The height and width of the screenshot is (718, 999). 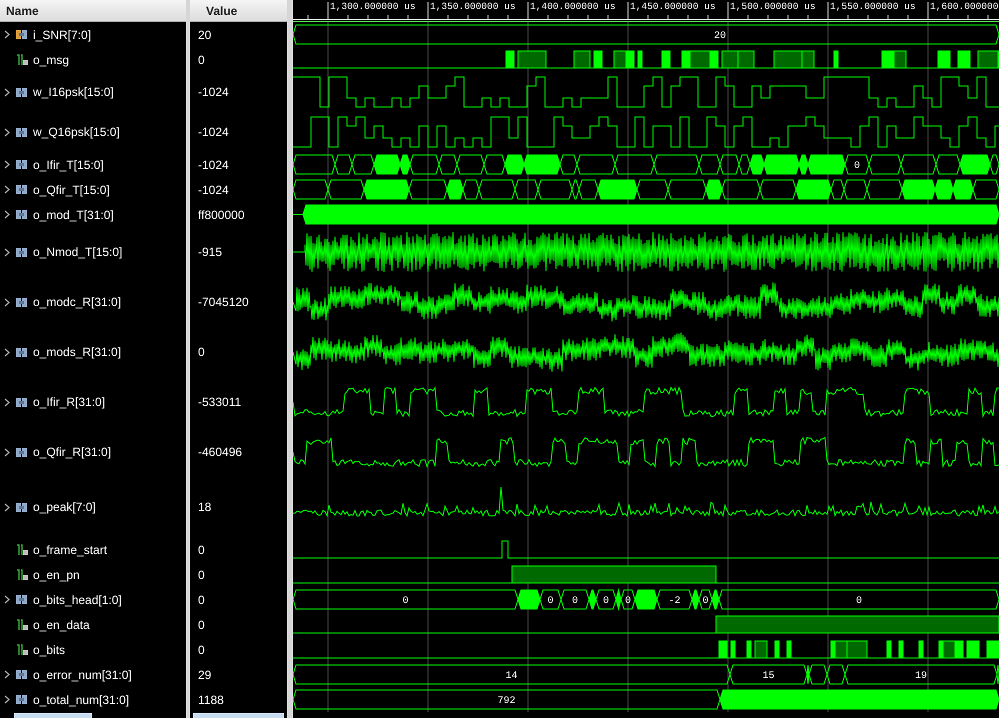 What do you see at coordinates (49, 649) in the screenshot?
I see `signal-name: o_bits` at bounding box center [49, 649].